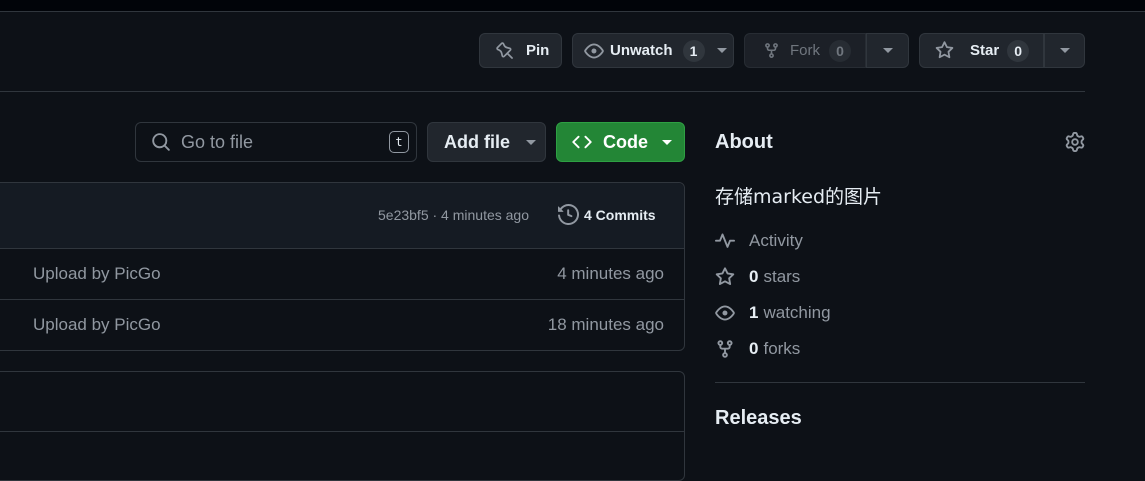 This screenshot has width=1145, height=481. What do you see at coordinates (477, 141) in the screenshot?
I see `add-file-label: Add file` at bounding box center [477, 141].